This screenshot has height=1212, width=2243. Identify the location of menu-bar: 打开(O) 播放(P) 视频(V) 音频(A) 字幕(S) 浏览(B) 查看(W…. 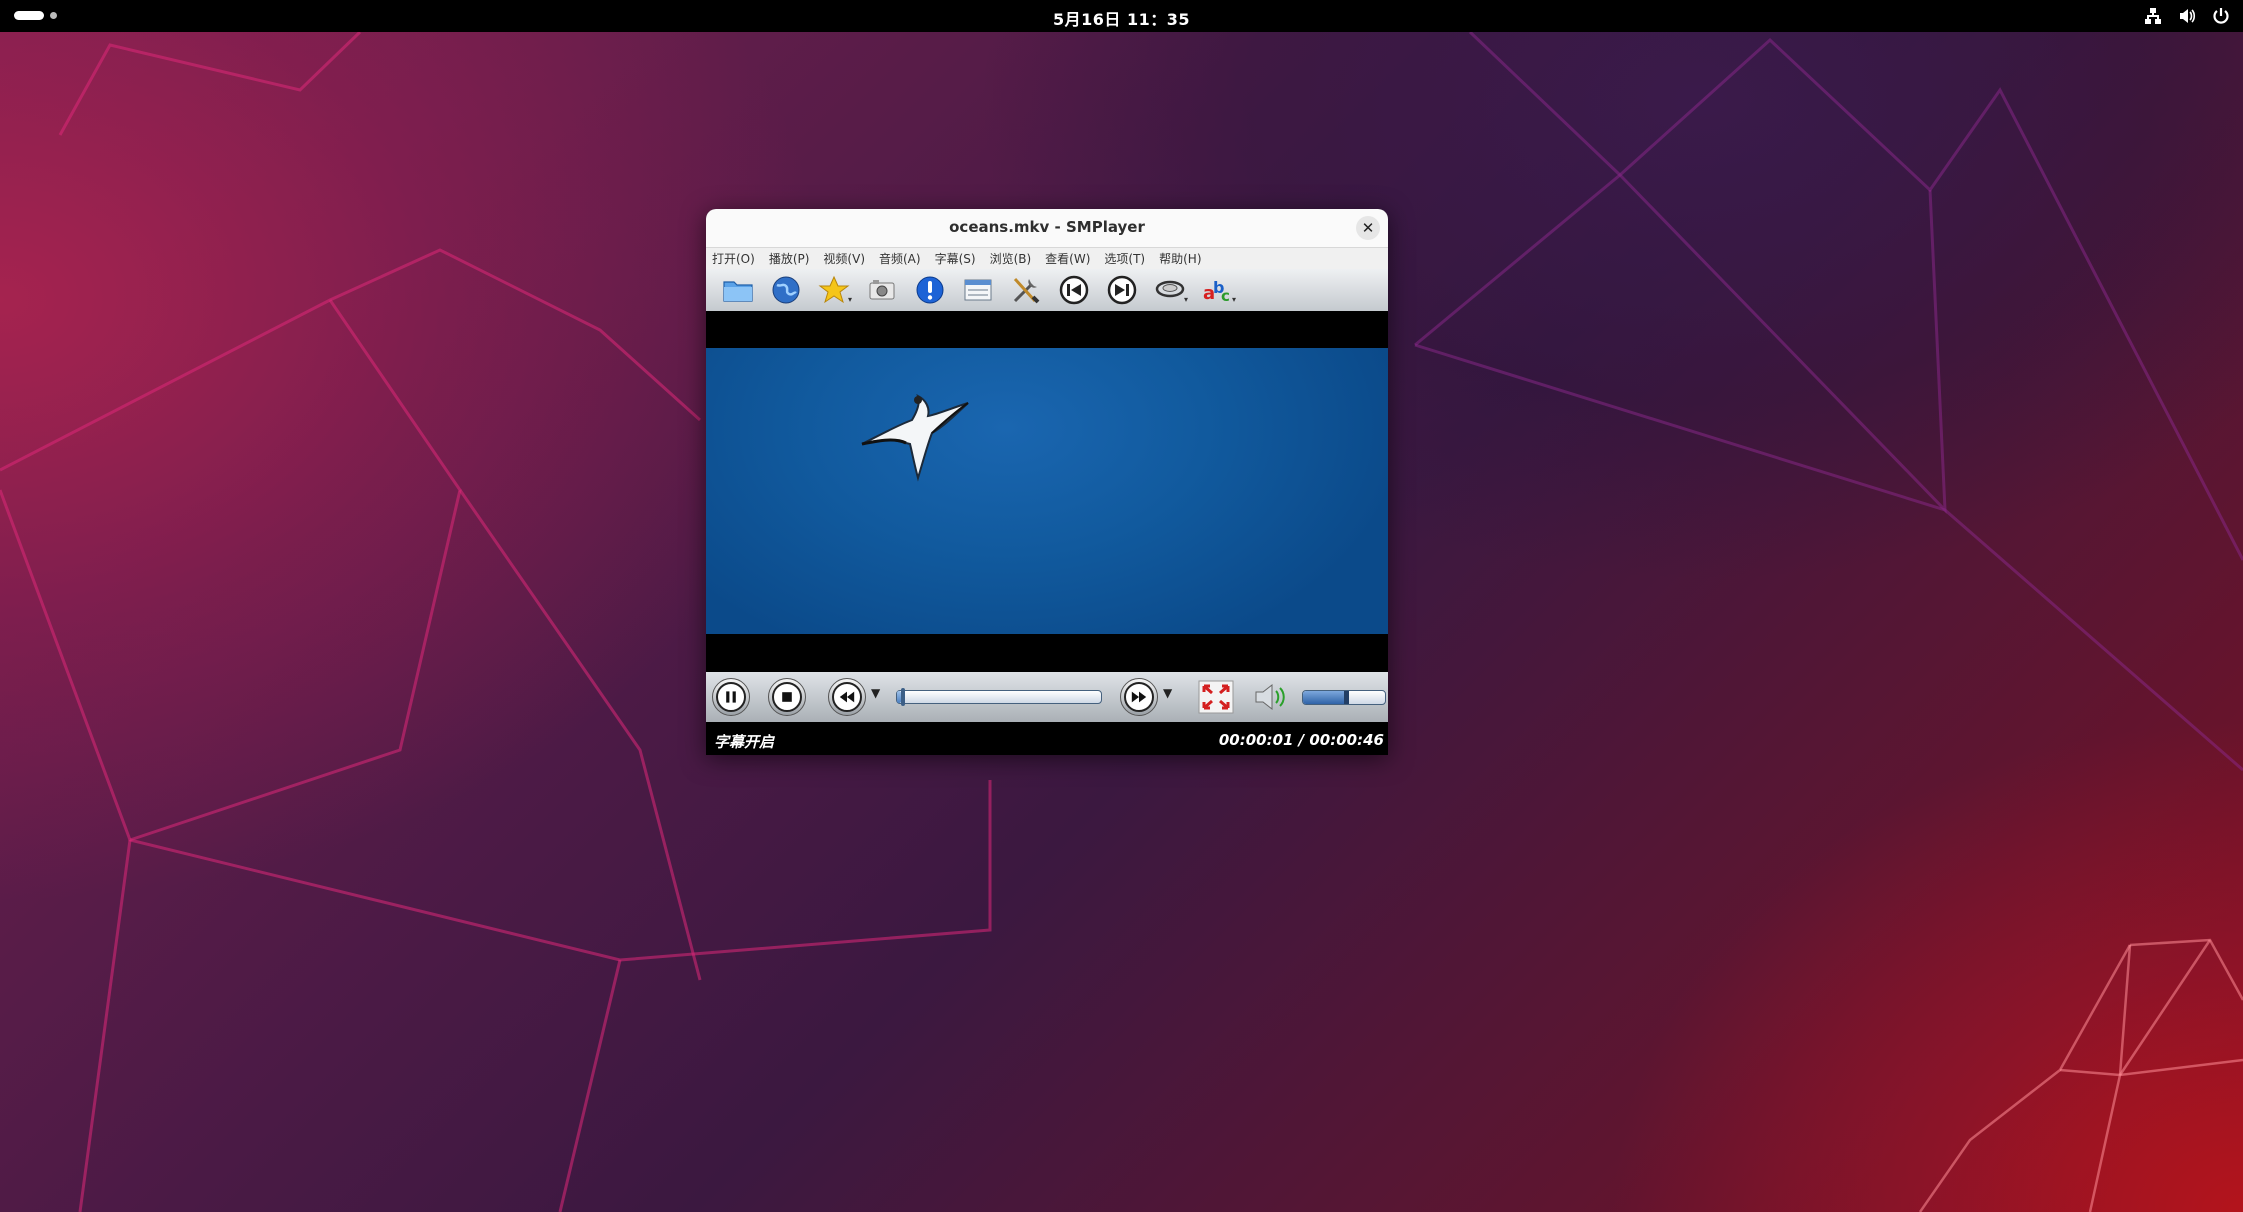
(1047, 258).